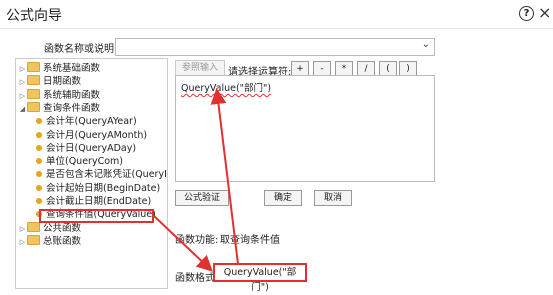 The width and height of the screenshot is (553, 295). What do you see at coordinates (224, 176) in the screenshot?
I see `arrow-to-editor` at bounding box center [224, 176].